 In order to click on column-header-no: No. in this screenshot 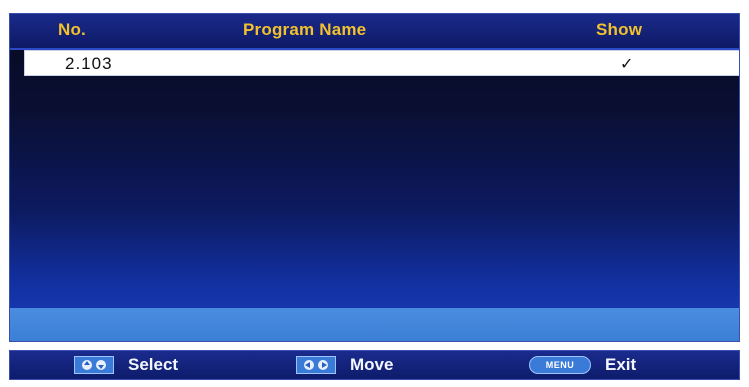, I will do `click(72, 29)`.